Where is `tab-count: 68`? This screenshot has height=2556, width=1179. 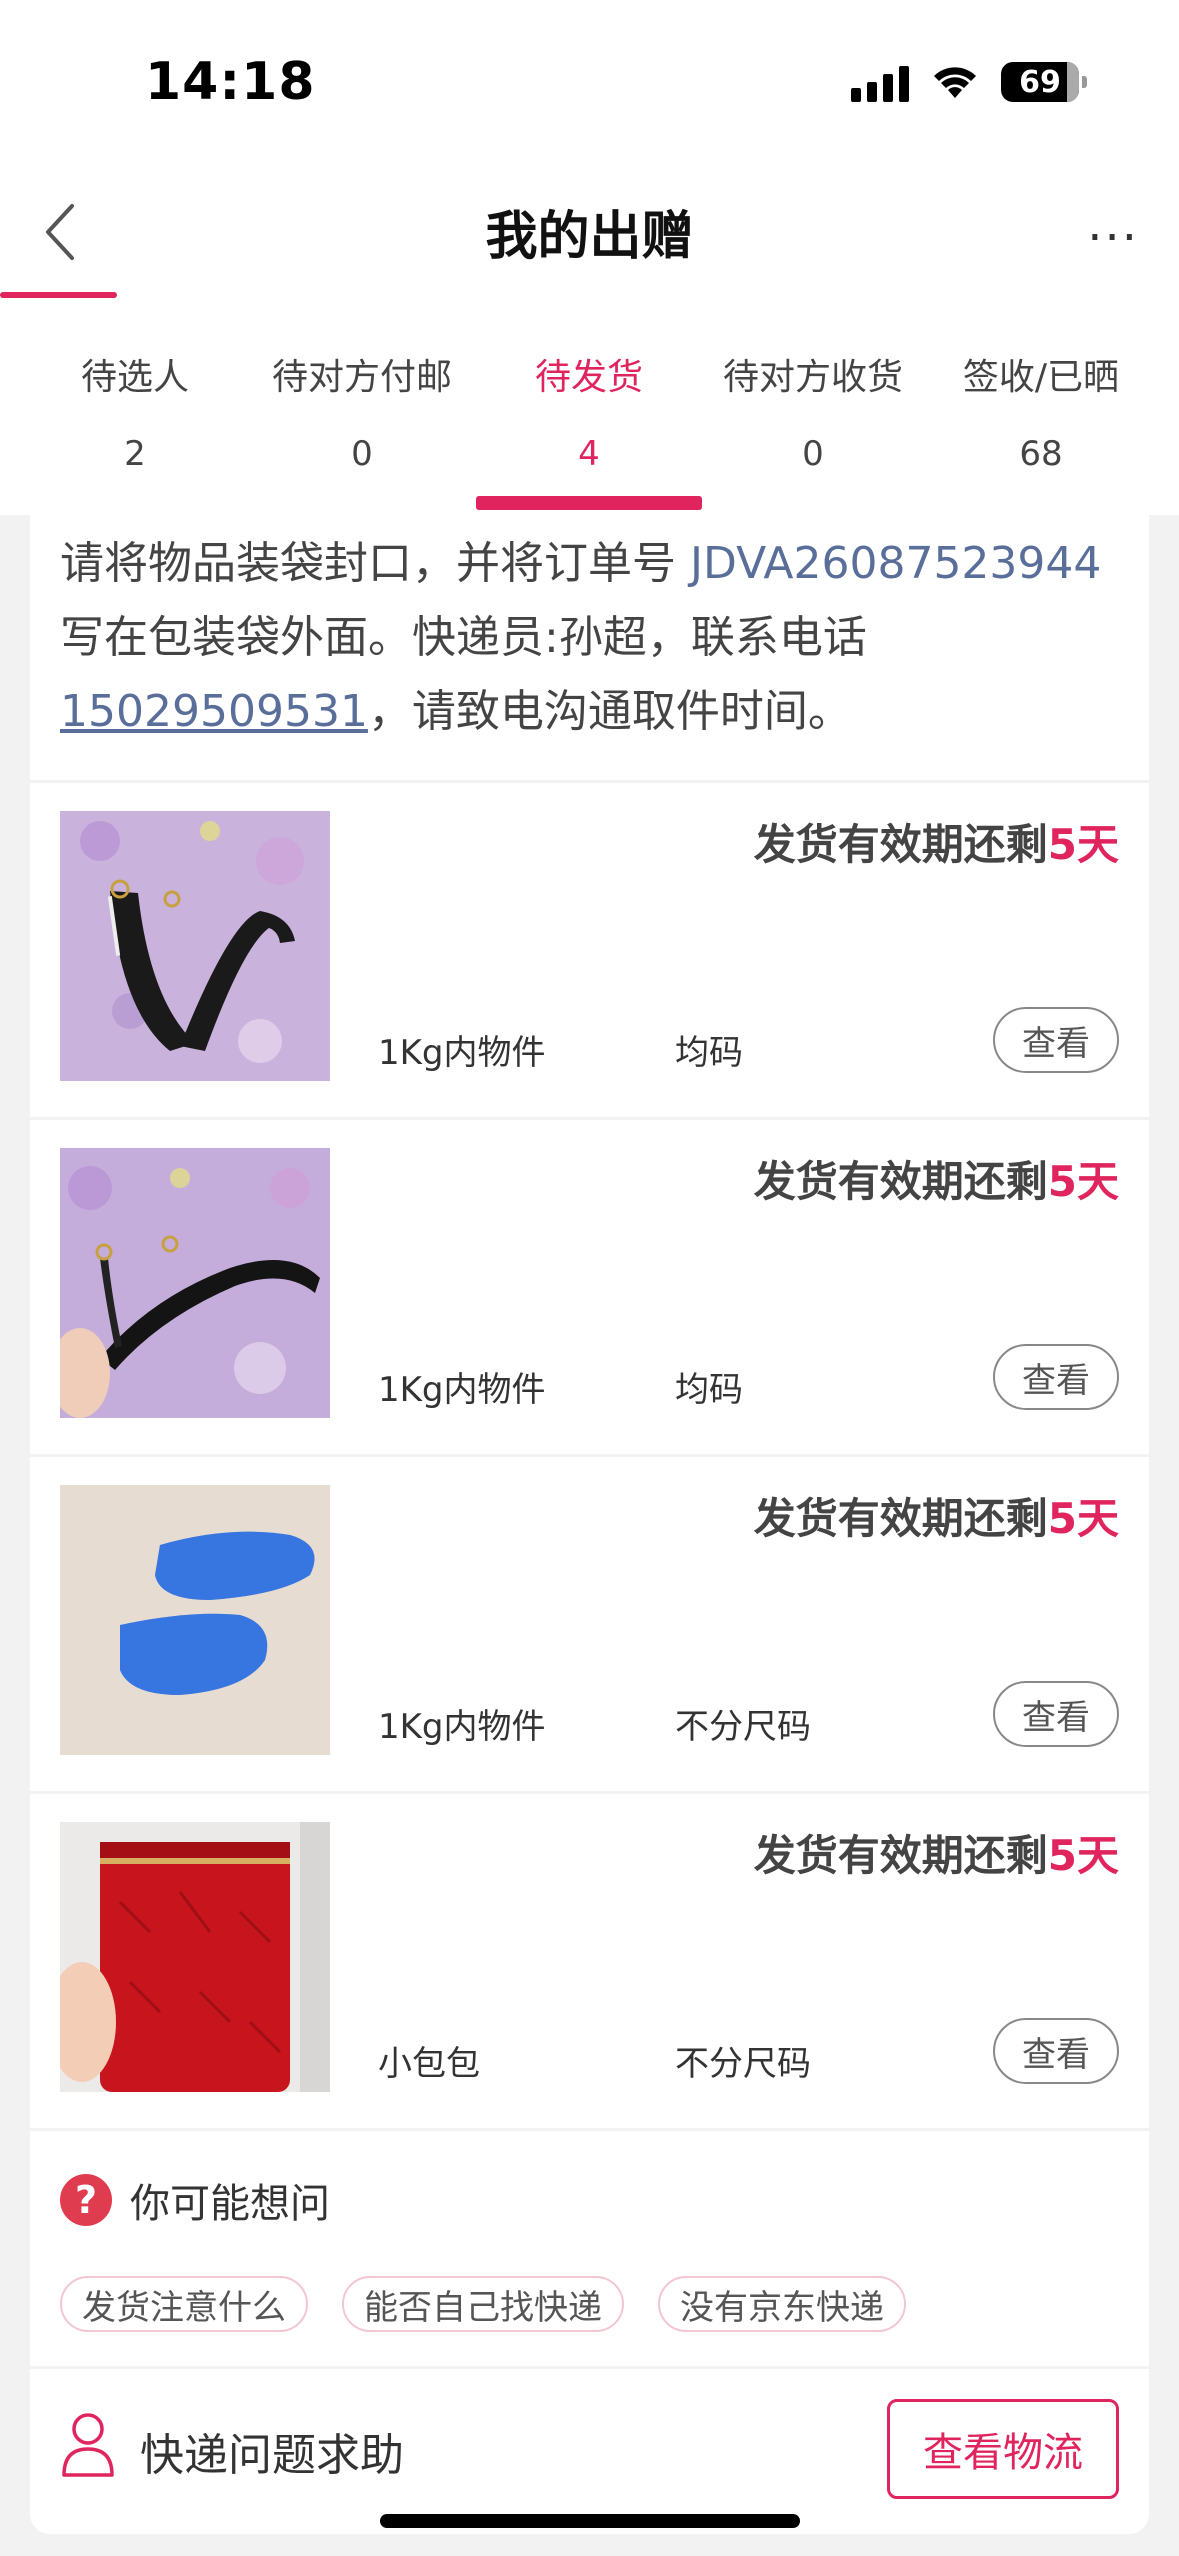
tab-count: 68 is located at coordinates (1041, 454).